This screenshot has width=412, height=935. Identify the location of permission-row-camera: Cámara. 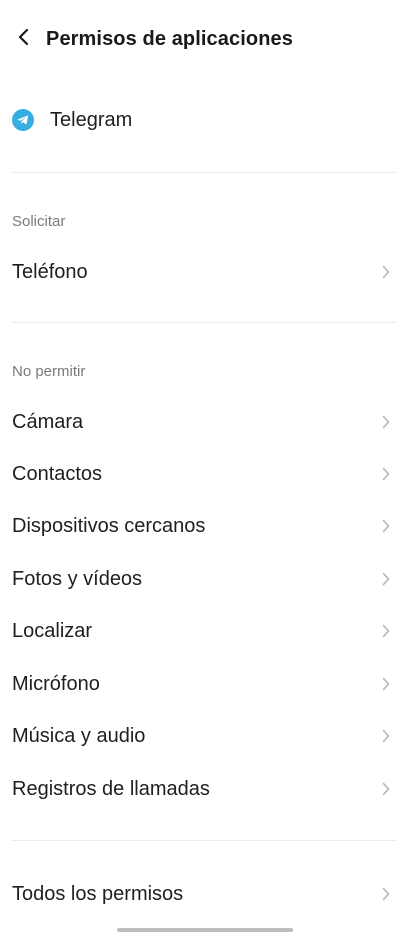
(206, 422).